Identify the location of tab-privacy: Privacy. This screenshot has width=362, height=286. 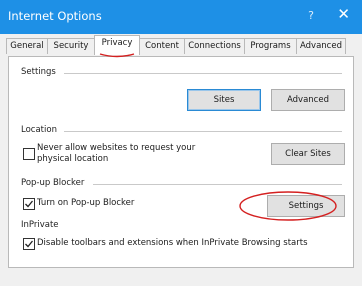
(117, 46).